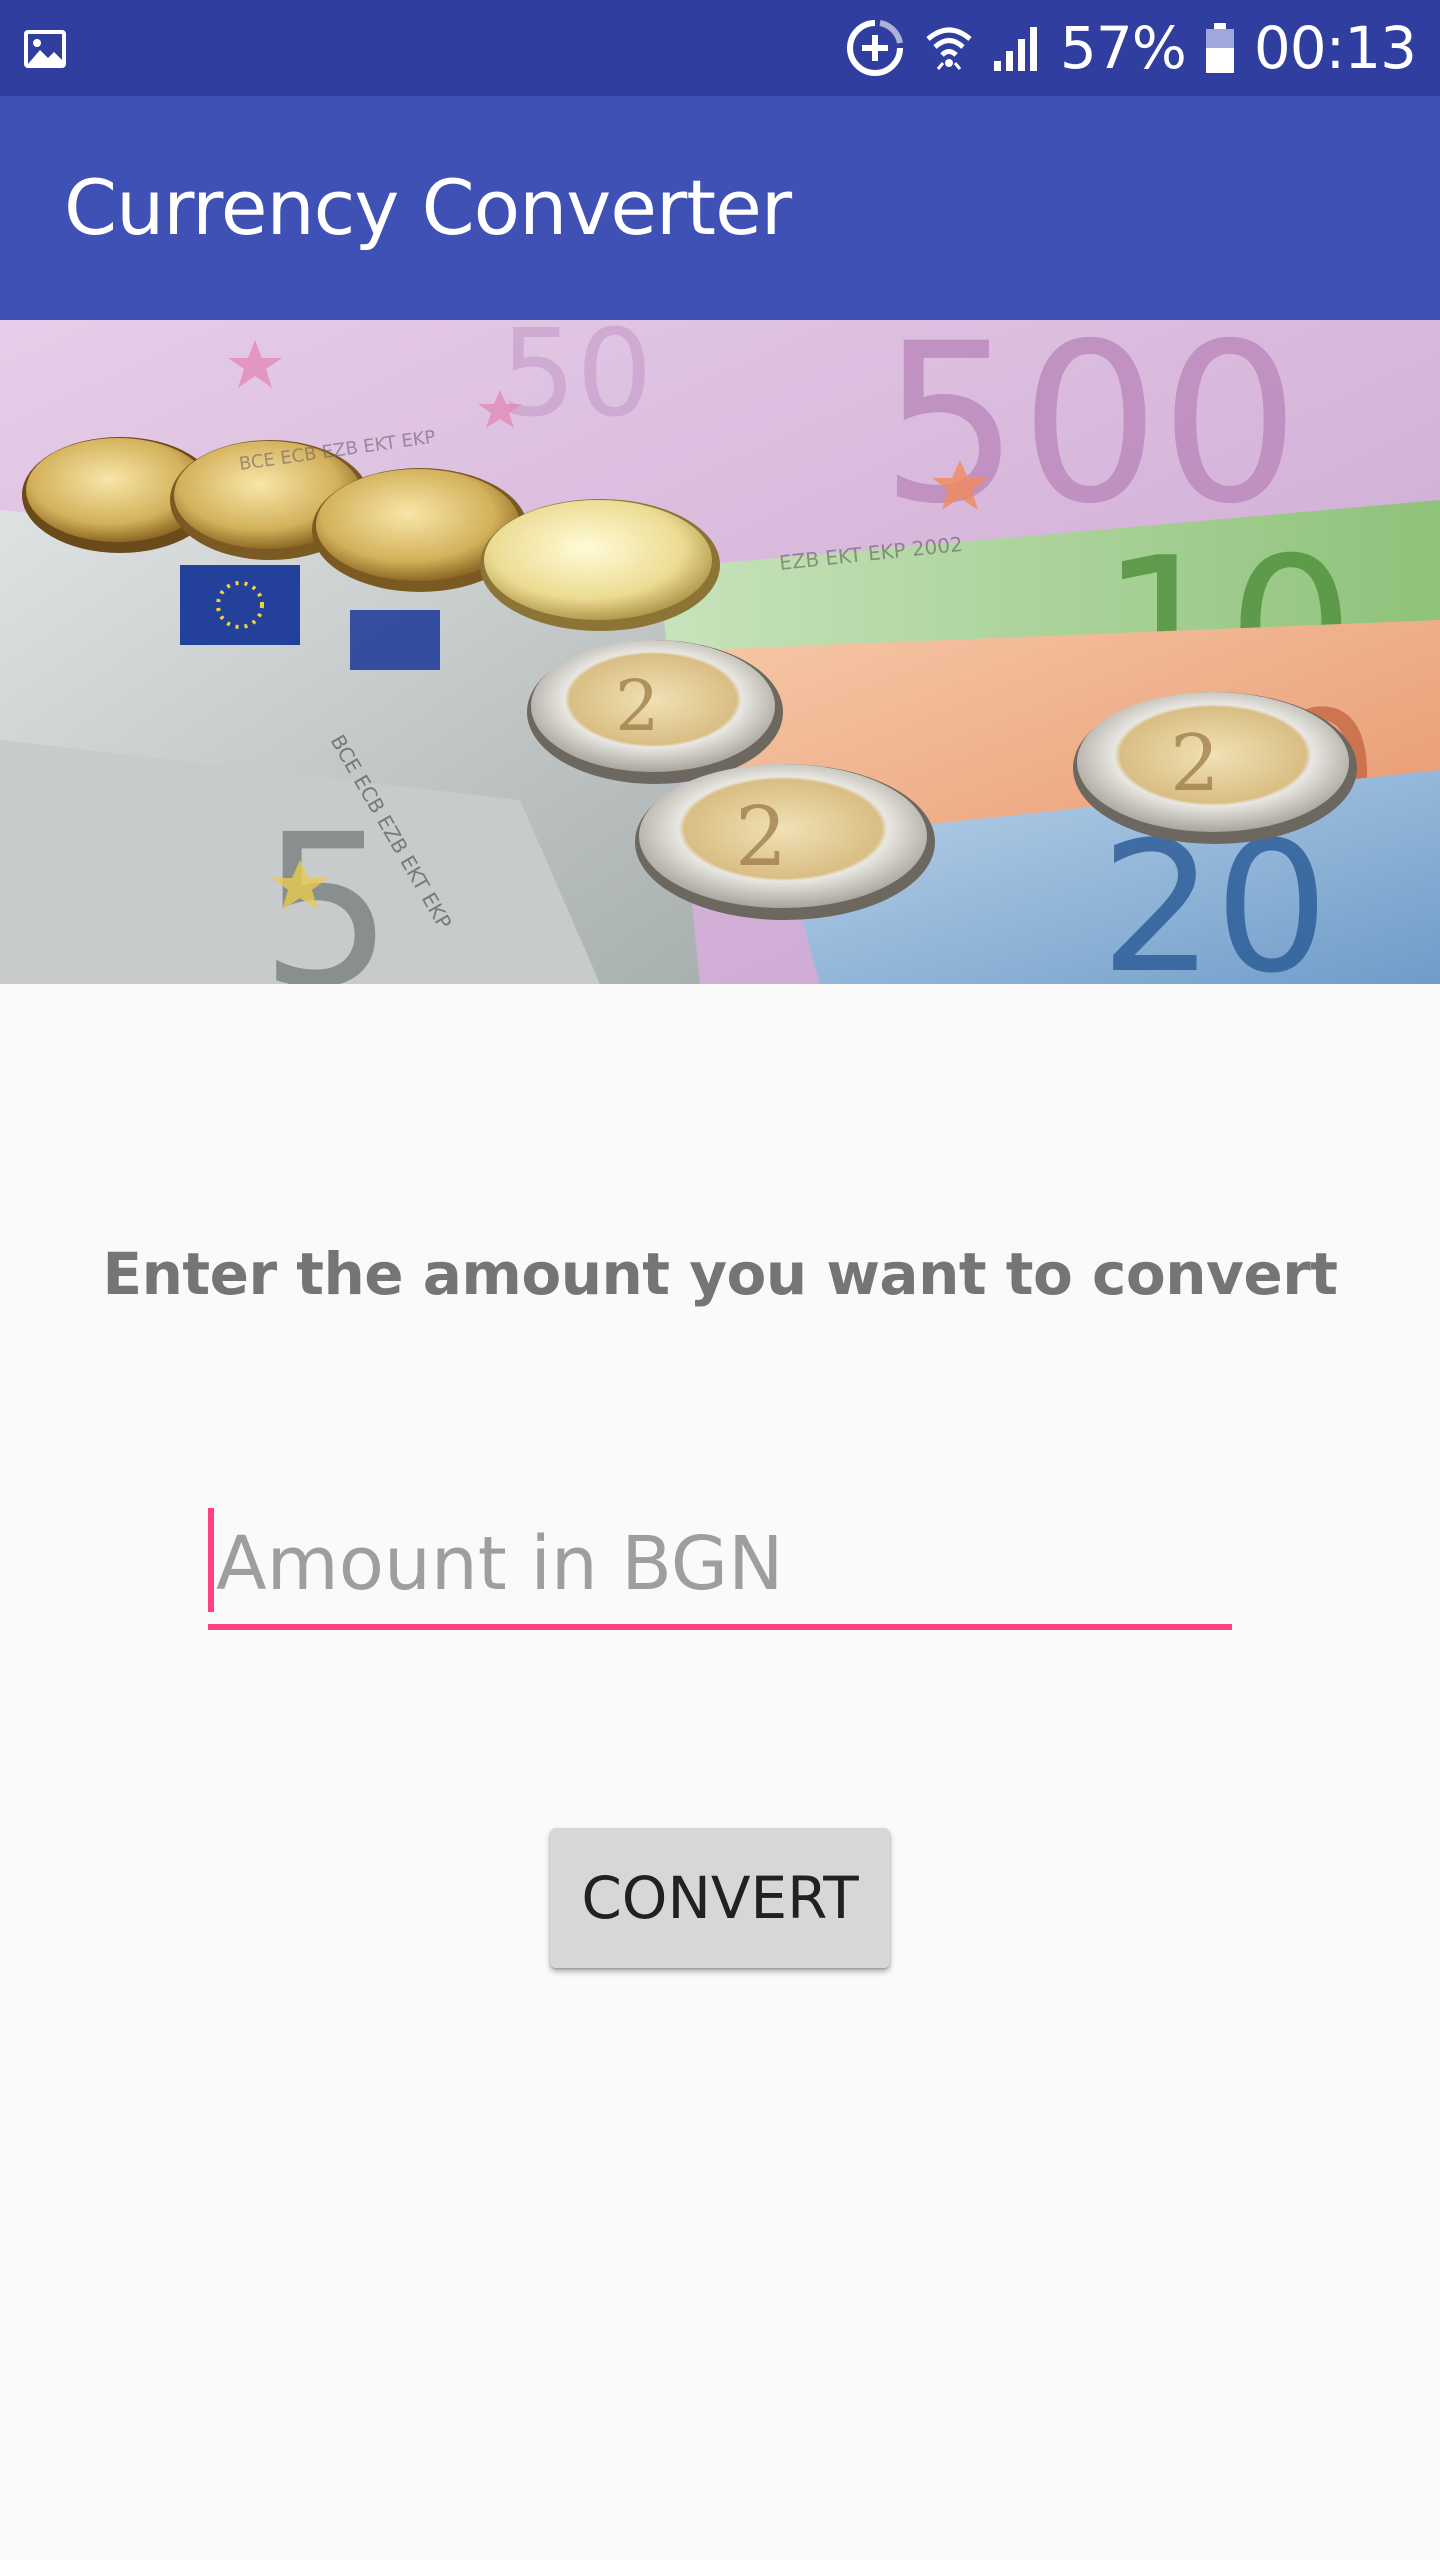  What do you see at coordinates (45, 49) in the screenshot?
I see `image-icon` at bounding box center [45, 49].